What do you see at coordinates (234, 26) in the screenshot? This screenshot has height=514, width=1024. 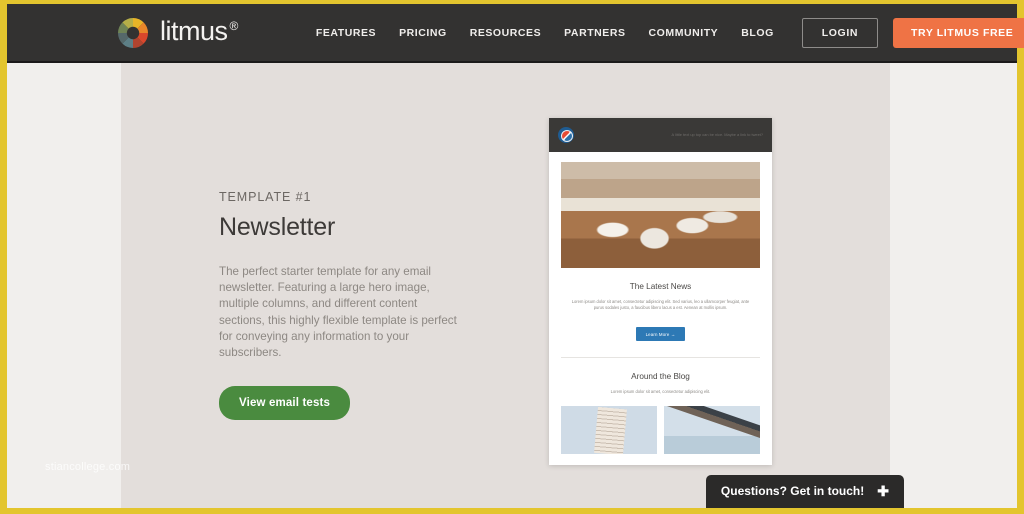 I see `brand-registered-mark: ®` at bounding box center [234, 26].